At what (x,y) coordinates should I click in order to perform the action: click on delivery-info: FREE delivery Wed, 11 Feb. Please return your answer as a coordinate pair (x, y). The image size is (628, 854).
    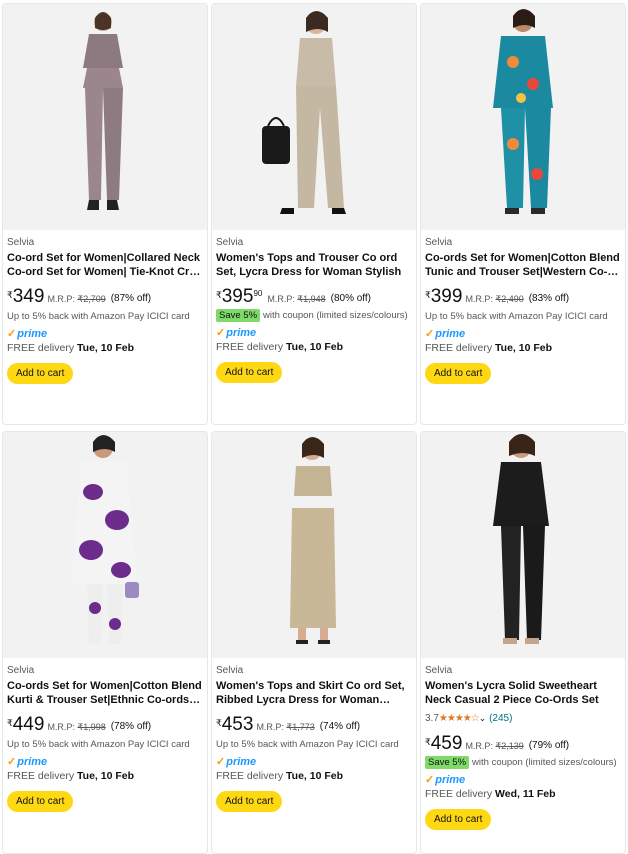
    Looking at the image, I should click on (523, 794).